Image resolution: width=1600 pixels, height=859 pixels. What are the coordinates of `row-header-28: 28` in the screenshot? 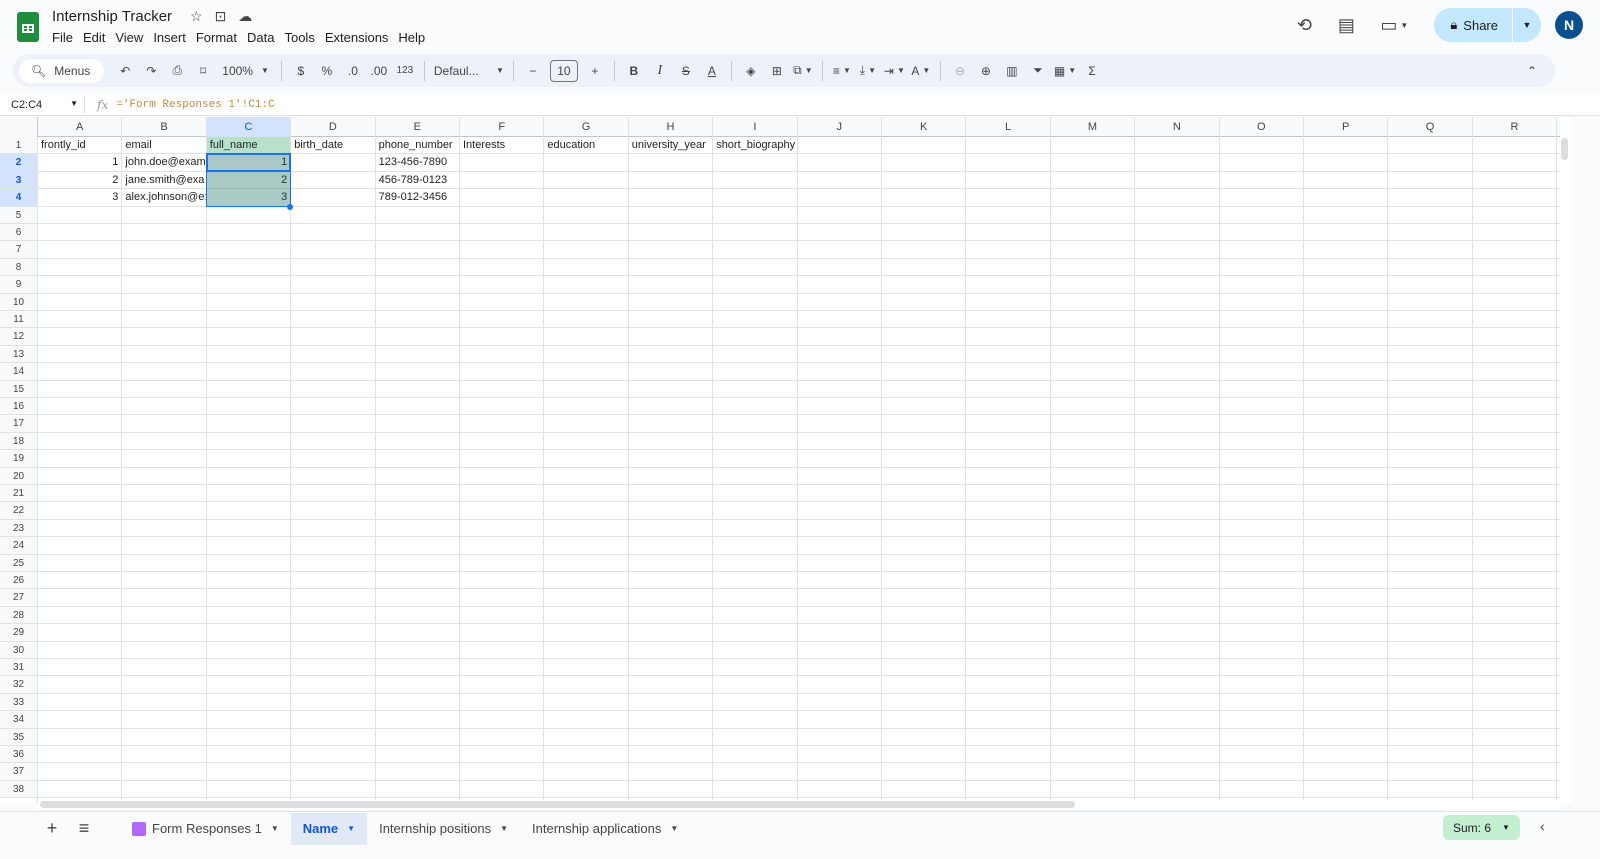 It's located at (19, 615).